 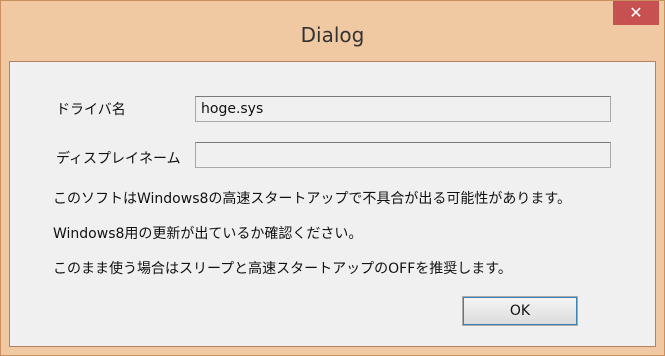 What do you see at coordinates (403, 155) in the screenshot?
I see `display-name-field` at bounding box center [403, 155].